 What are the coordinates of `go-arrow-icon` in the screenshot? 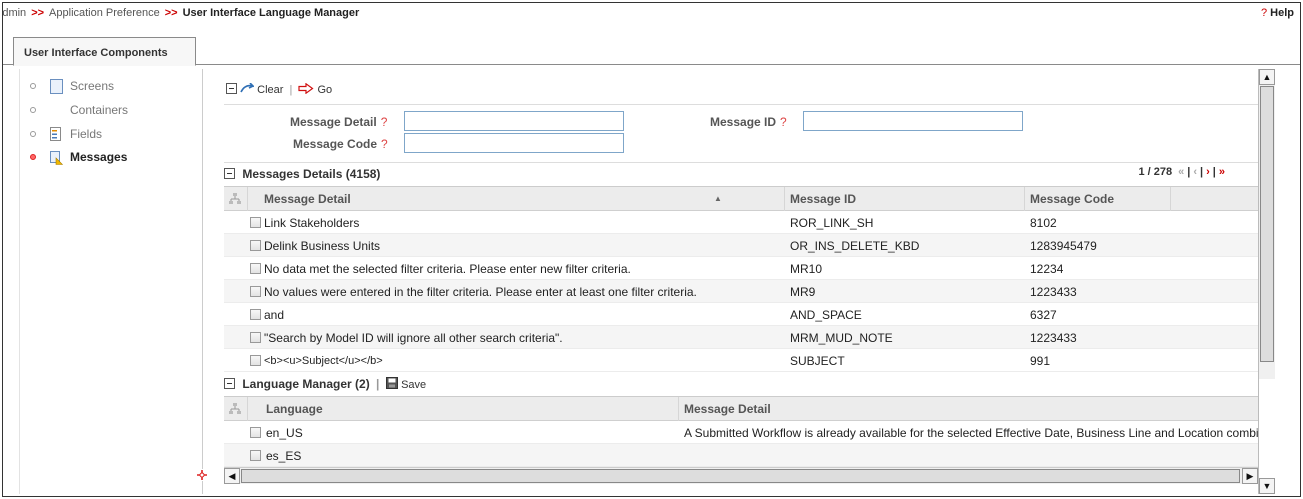 It's located at (306, 88).